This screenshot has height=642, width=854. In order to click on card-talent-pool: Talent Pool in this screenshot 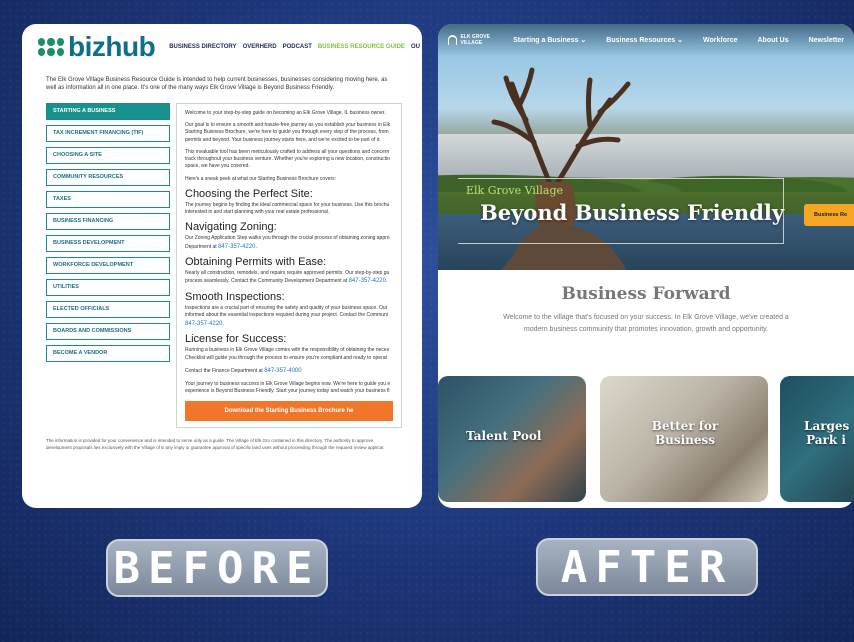, I will do `click(512, 439)`.